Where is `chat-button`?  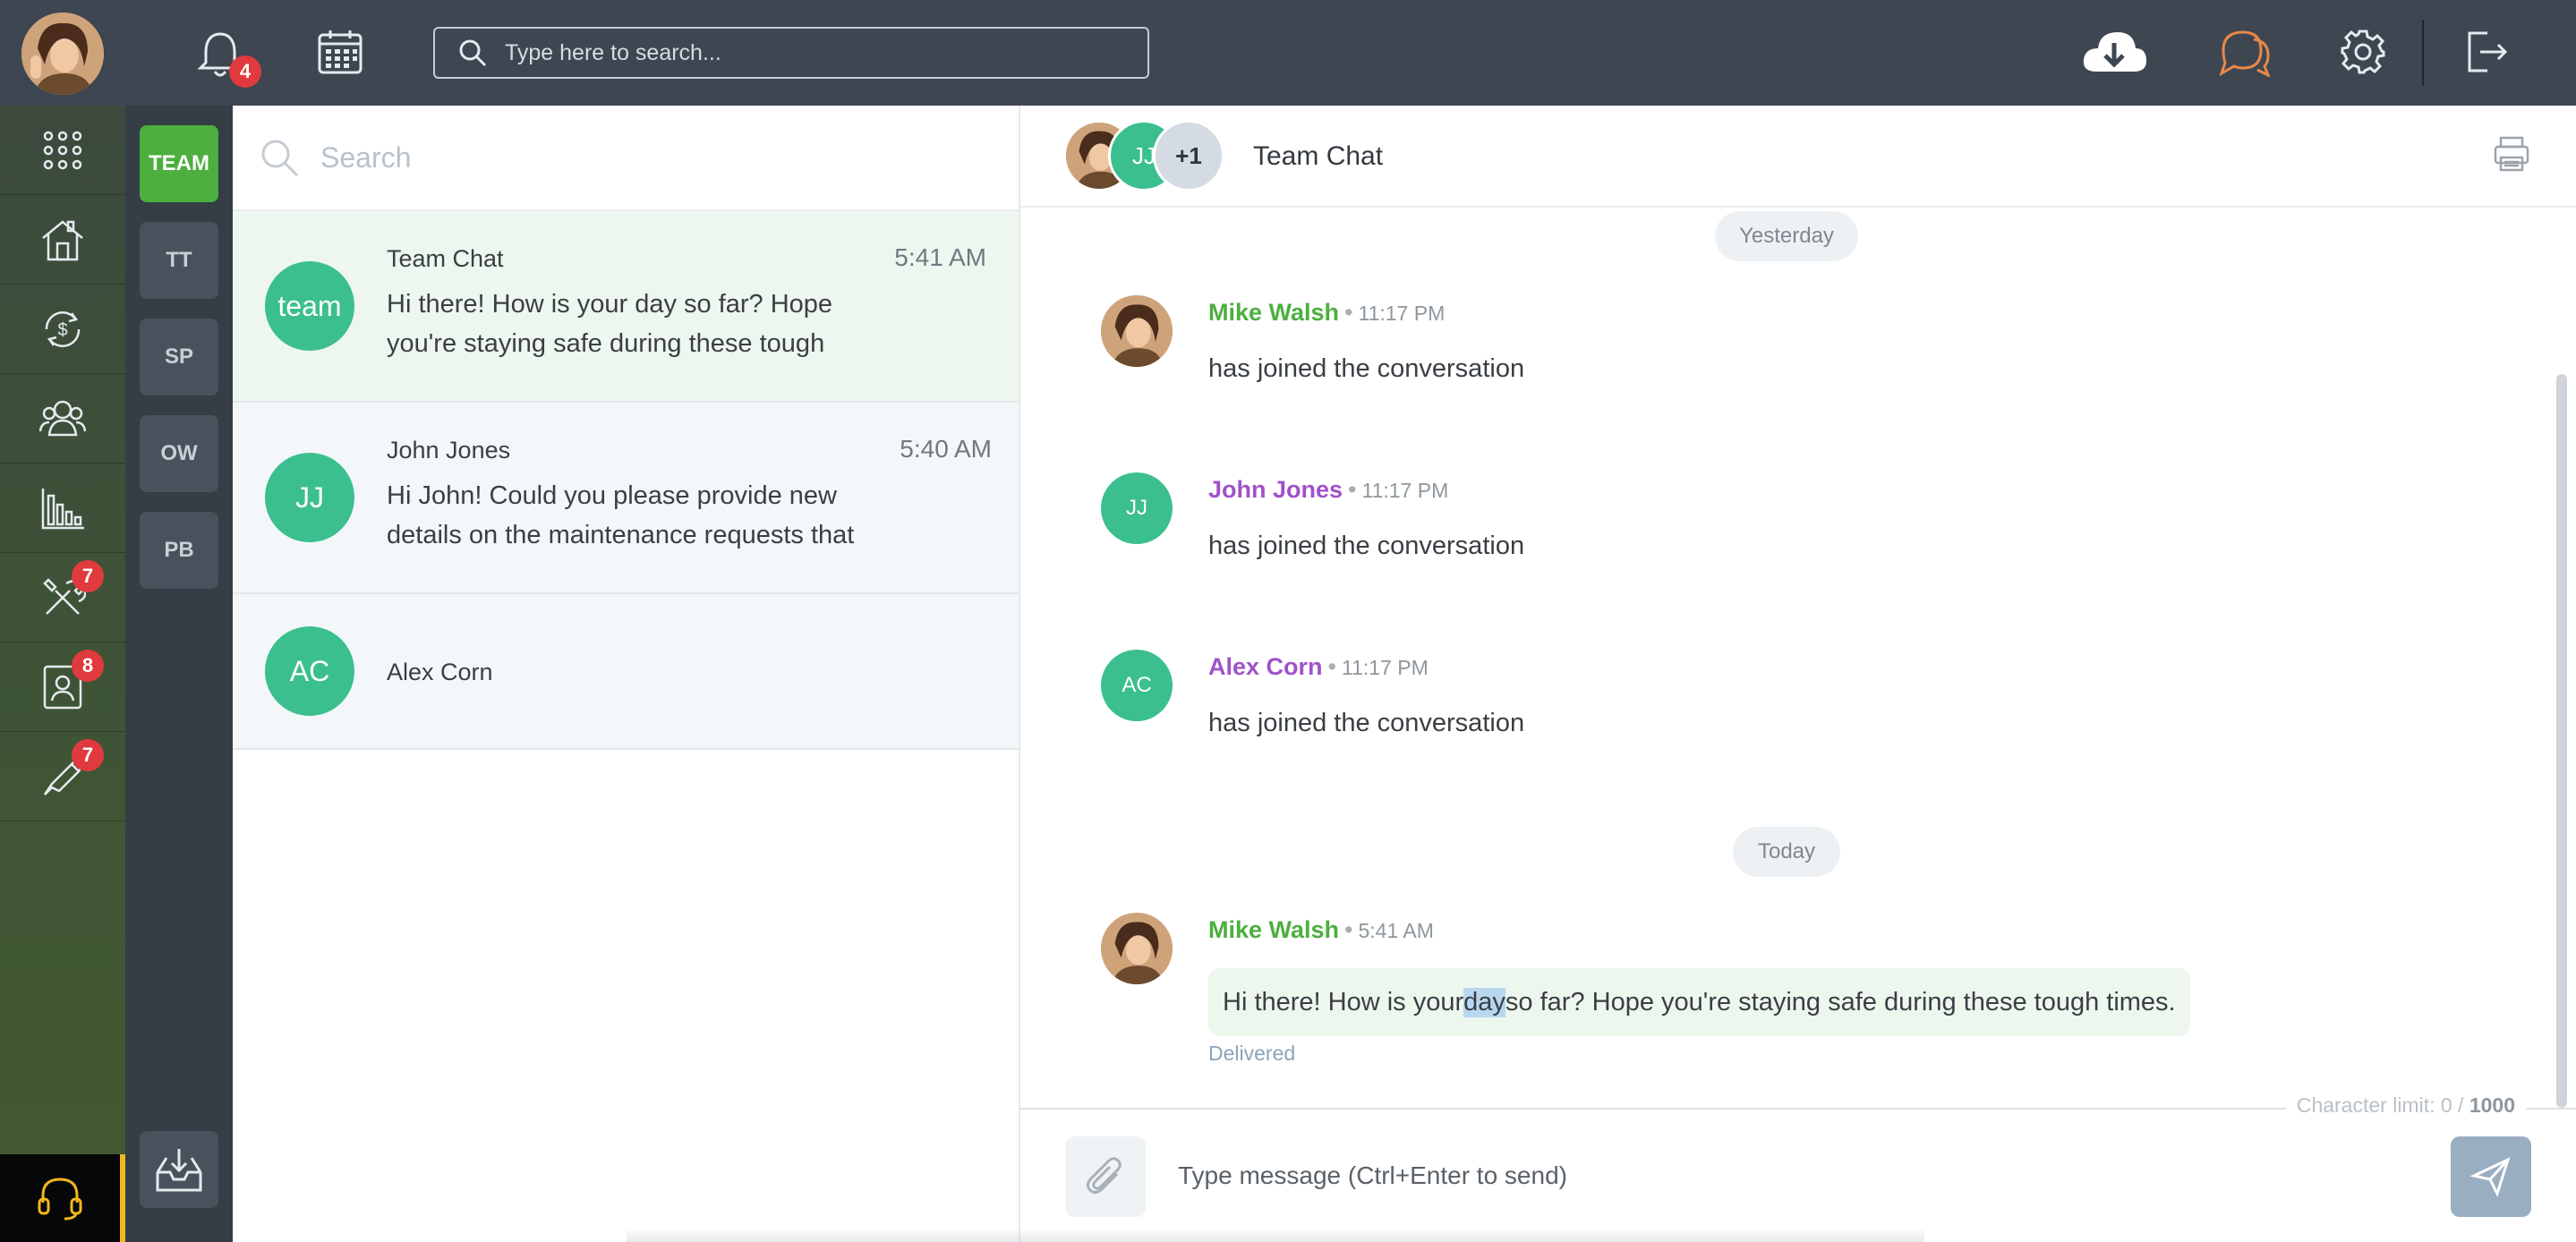
chat-button is located at coordinates (2244, 52).